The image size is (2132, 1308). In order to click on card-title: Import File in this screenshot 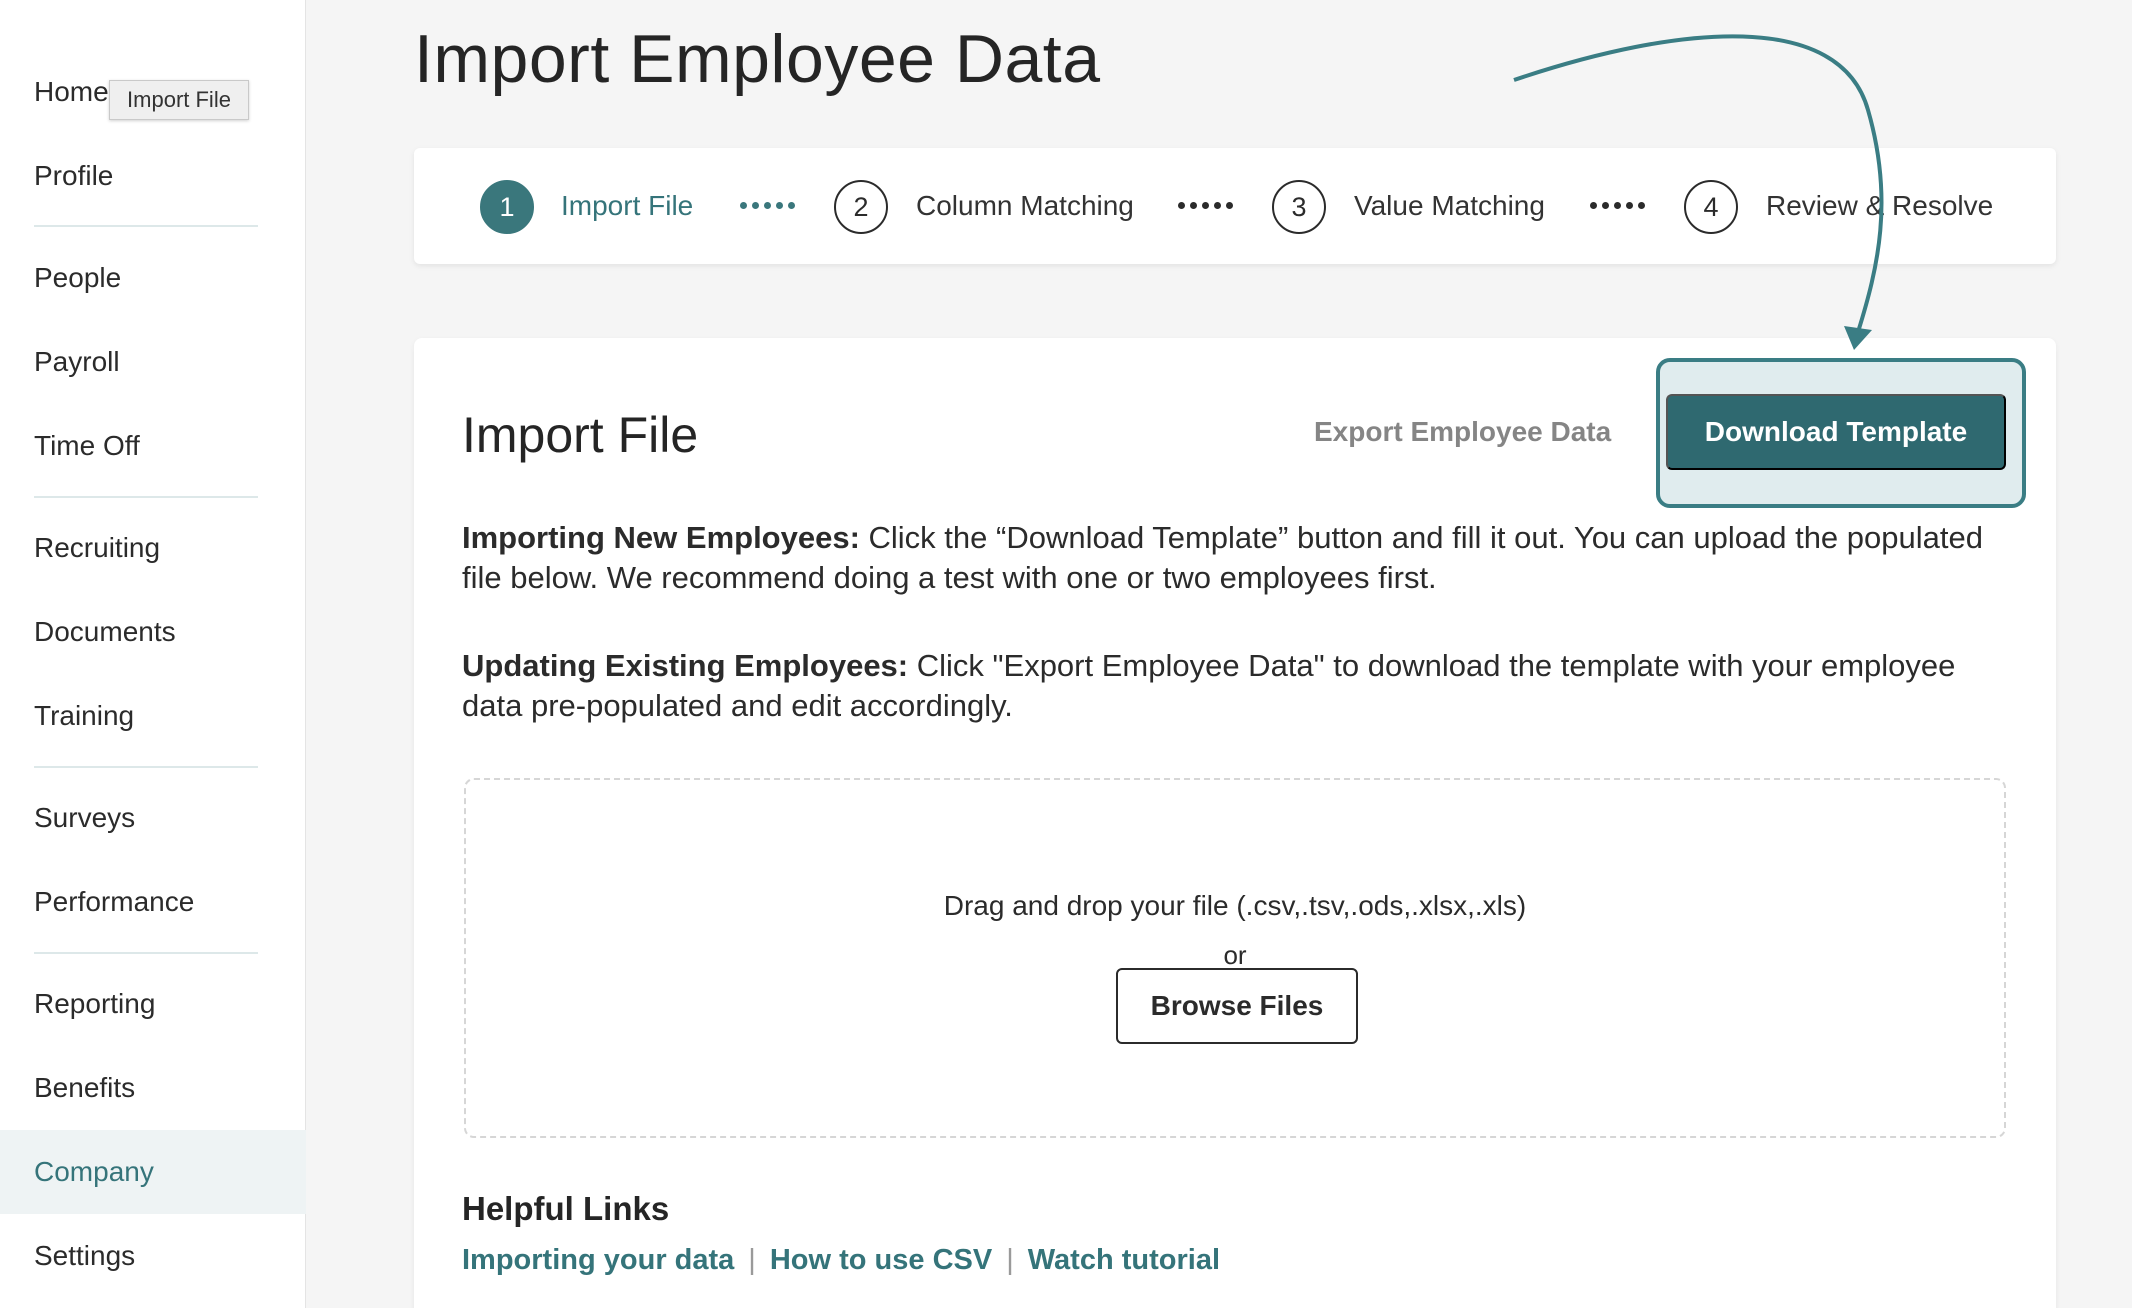, I will do `click(580, 435)`.